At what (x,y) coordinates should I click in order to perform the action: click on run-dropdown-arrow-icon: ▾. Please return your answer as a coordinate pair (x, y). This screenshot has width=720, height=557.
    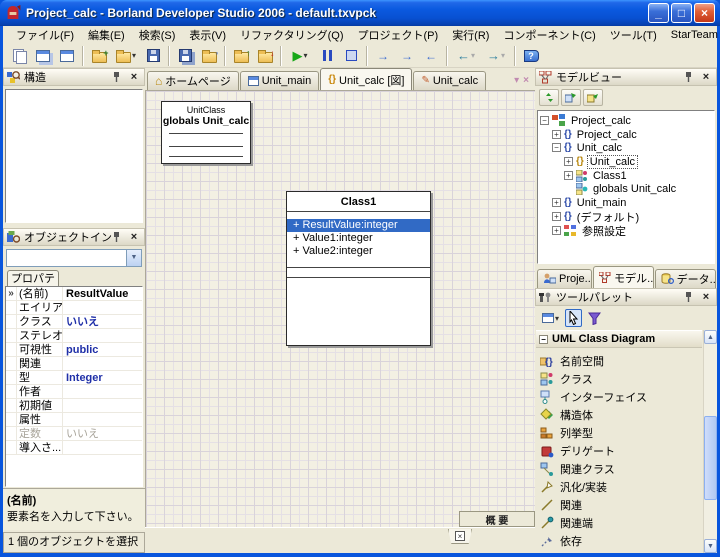
    Looking at the image, I should click on (305, 55).